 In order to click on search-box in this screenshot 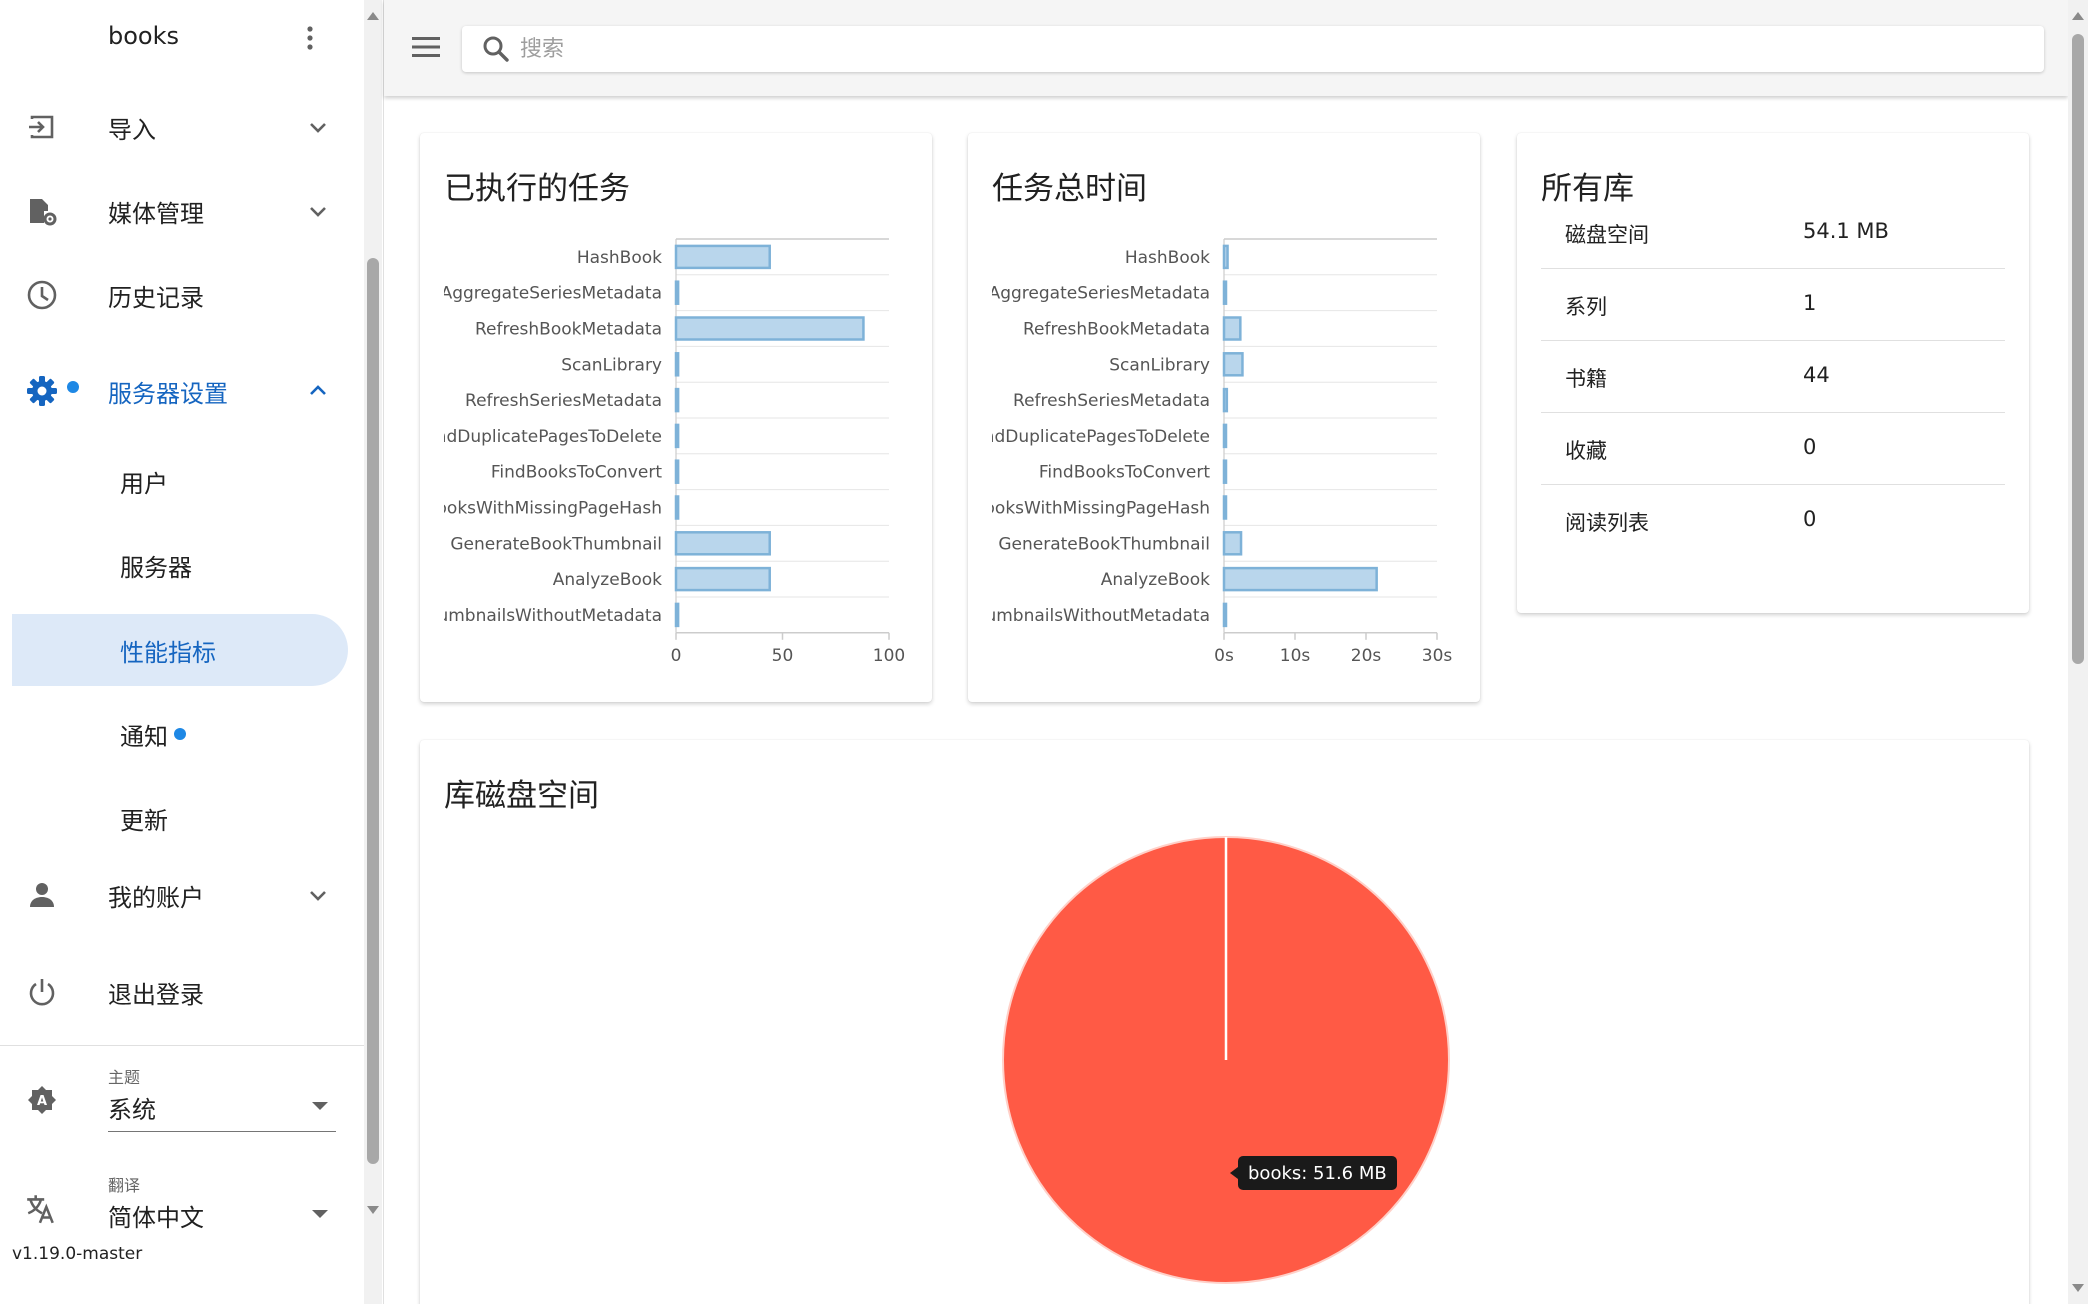, I will do `click(1253, 49)`.